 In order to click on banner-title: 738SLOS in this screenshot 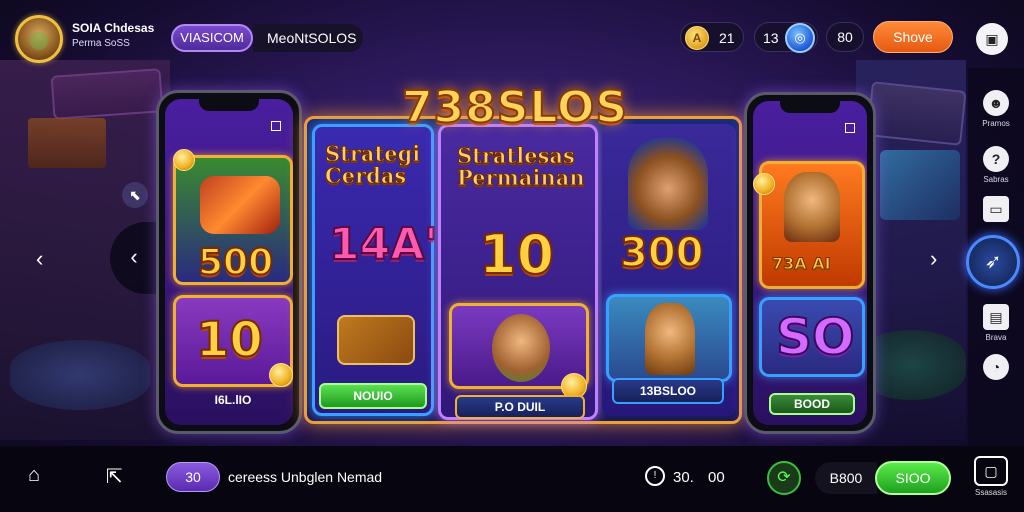, I will do `click(515, 107)`.